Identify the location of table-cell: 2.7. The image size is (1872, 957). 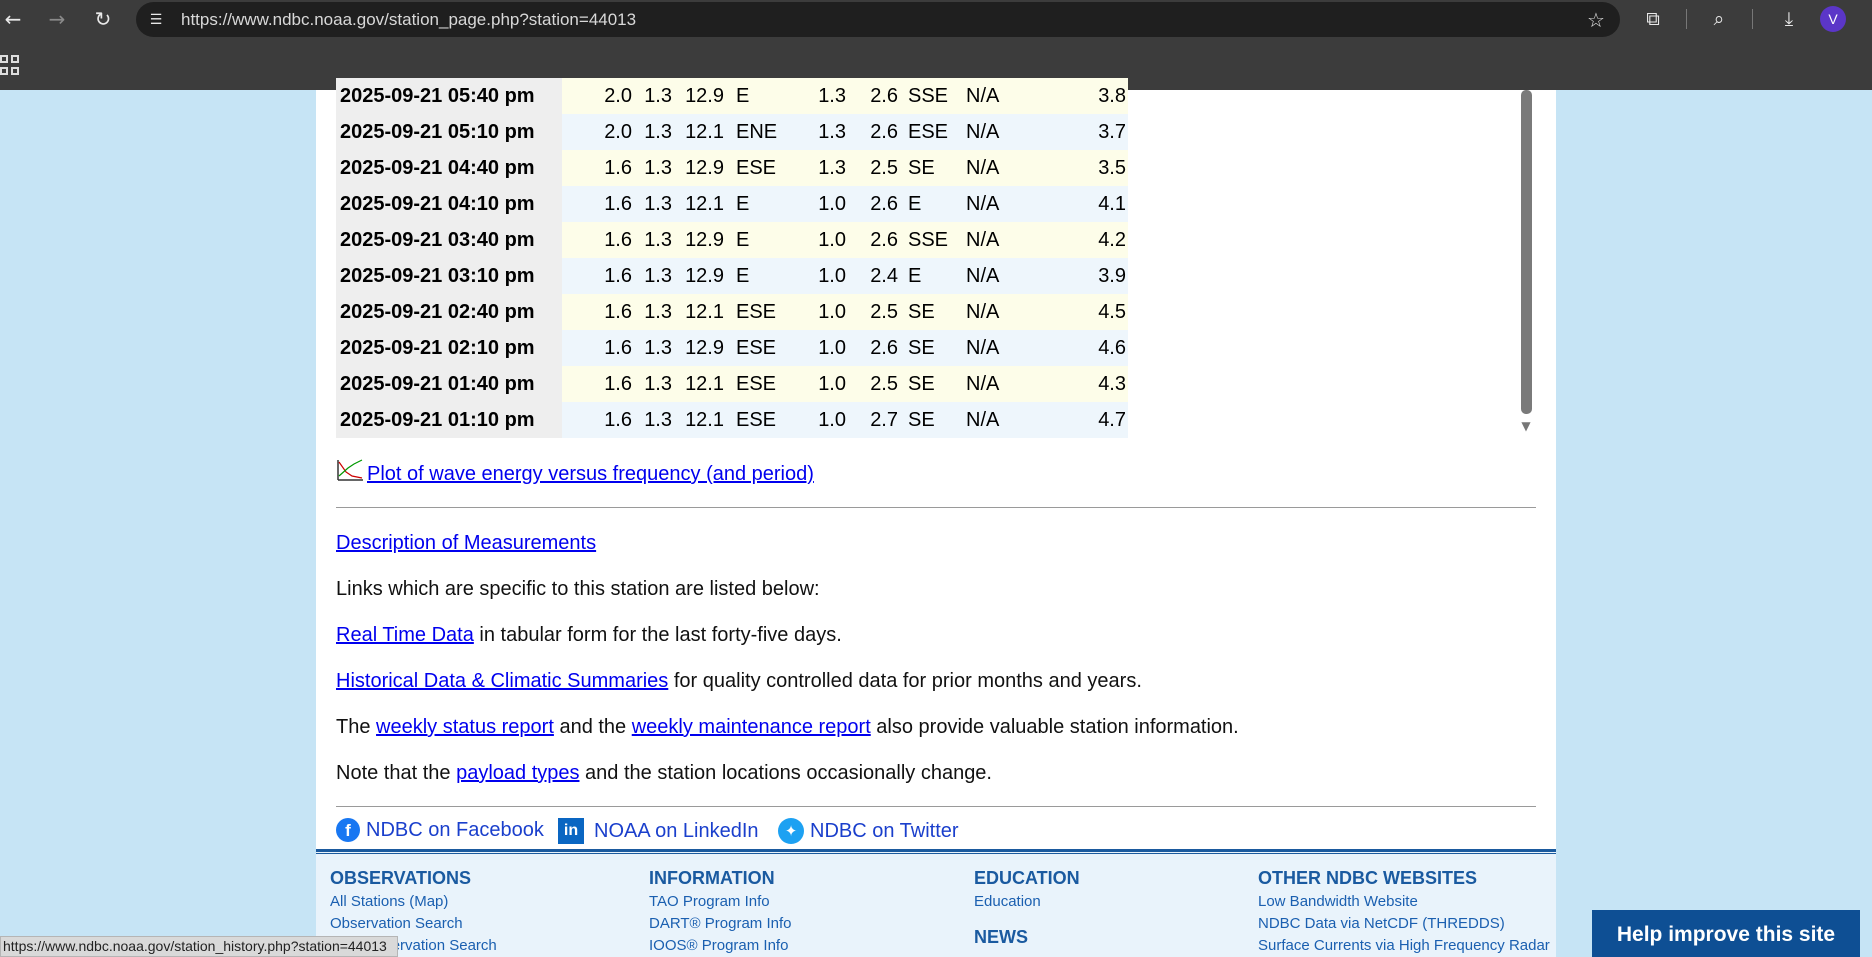
(872, 420).